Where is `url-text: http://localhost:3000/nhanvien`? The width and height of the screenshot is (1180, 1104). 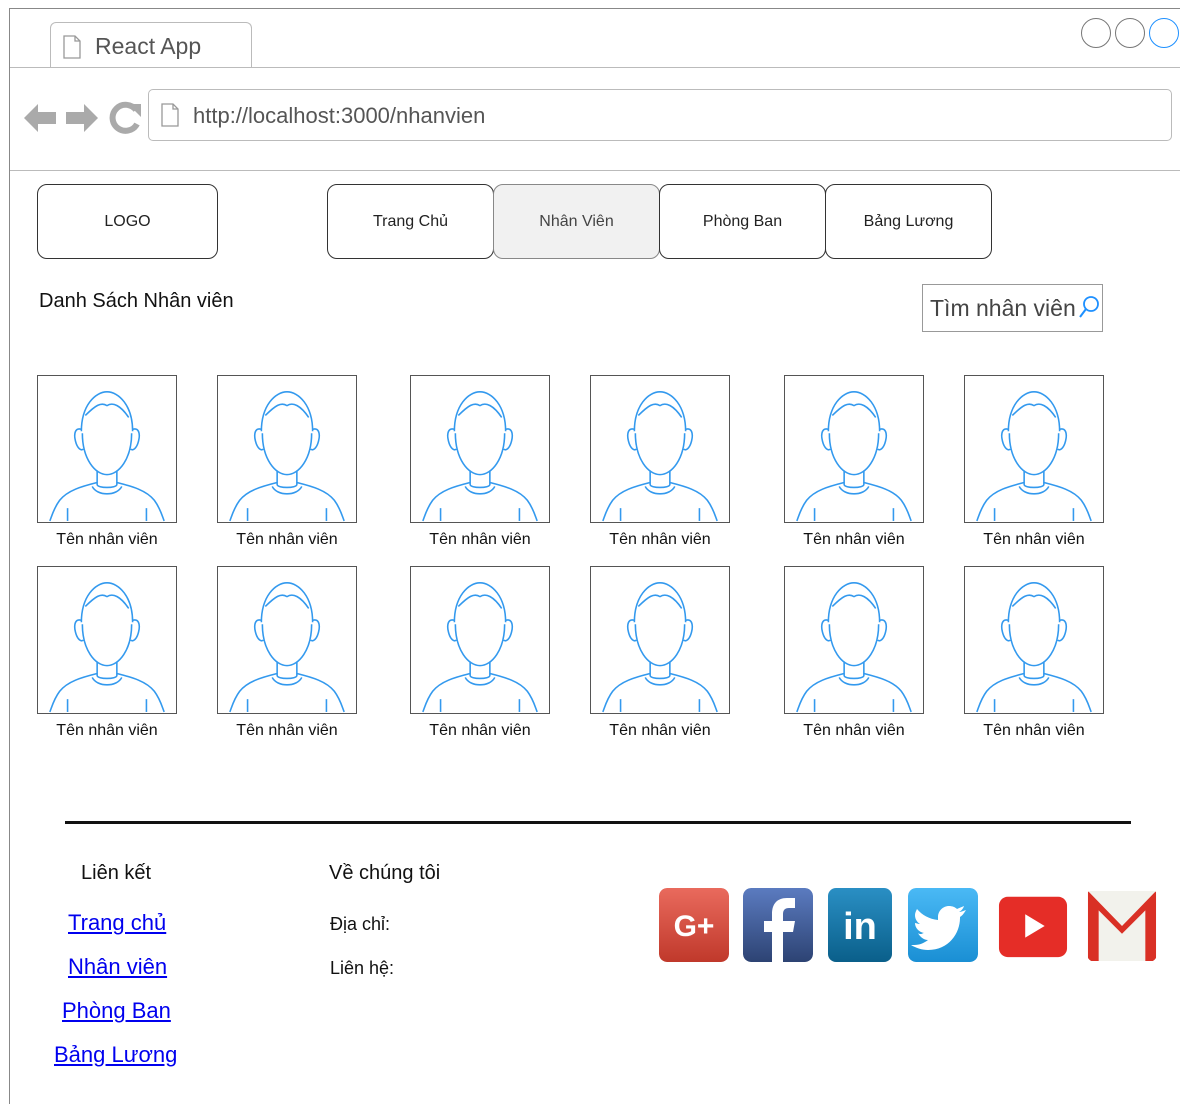
url-text: http://localhost:3000/nhanvien is located at coordinates (339, 115).